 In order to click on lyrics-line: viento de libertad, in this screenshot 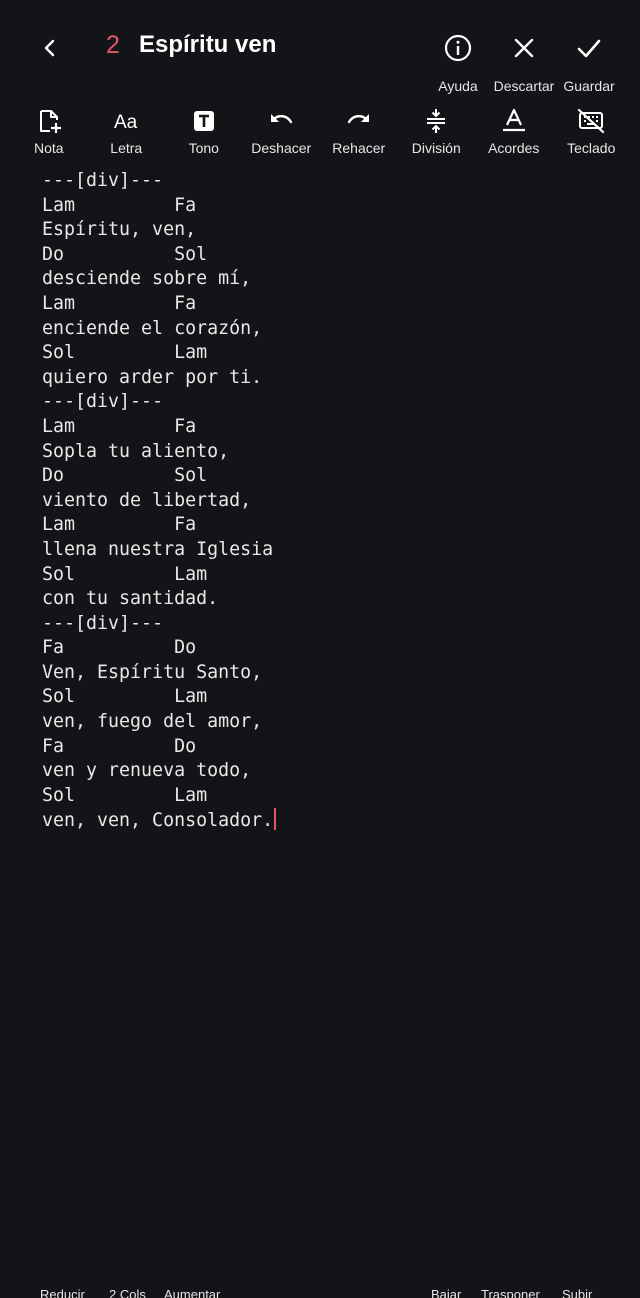, I will do `click(147, 500)`.